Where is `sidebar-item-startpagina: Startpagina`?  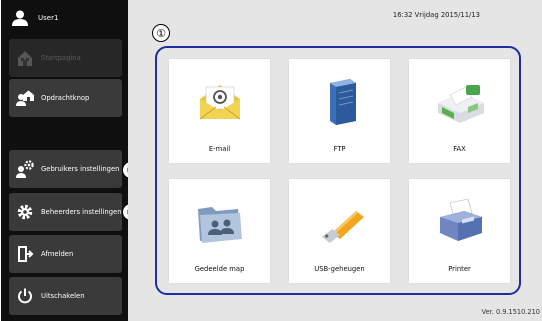 sidebar-item-startpagina: Startpagina is located at coordinates (65, 58).